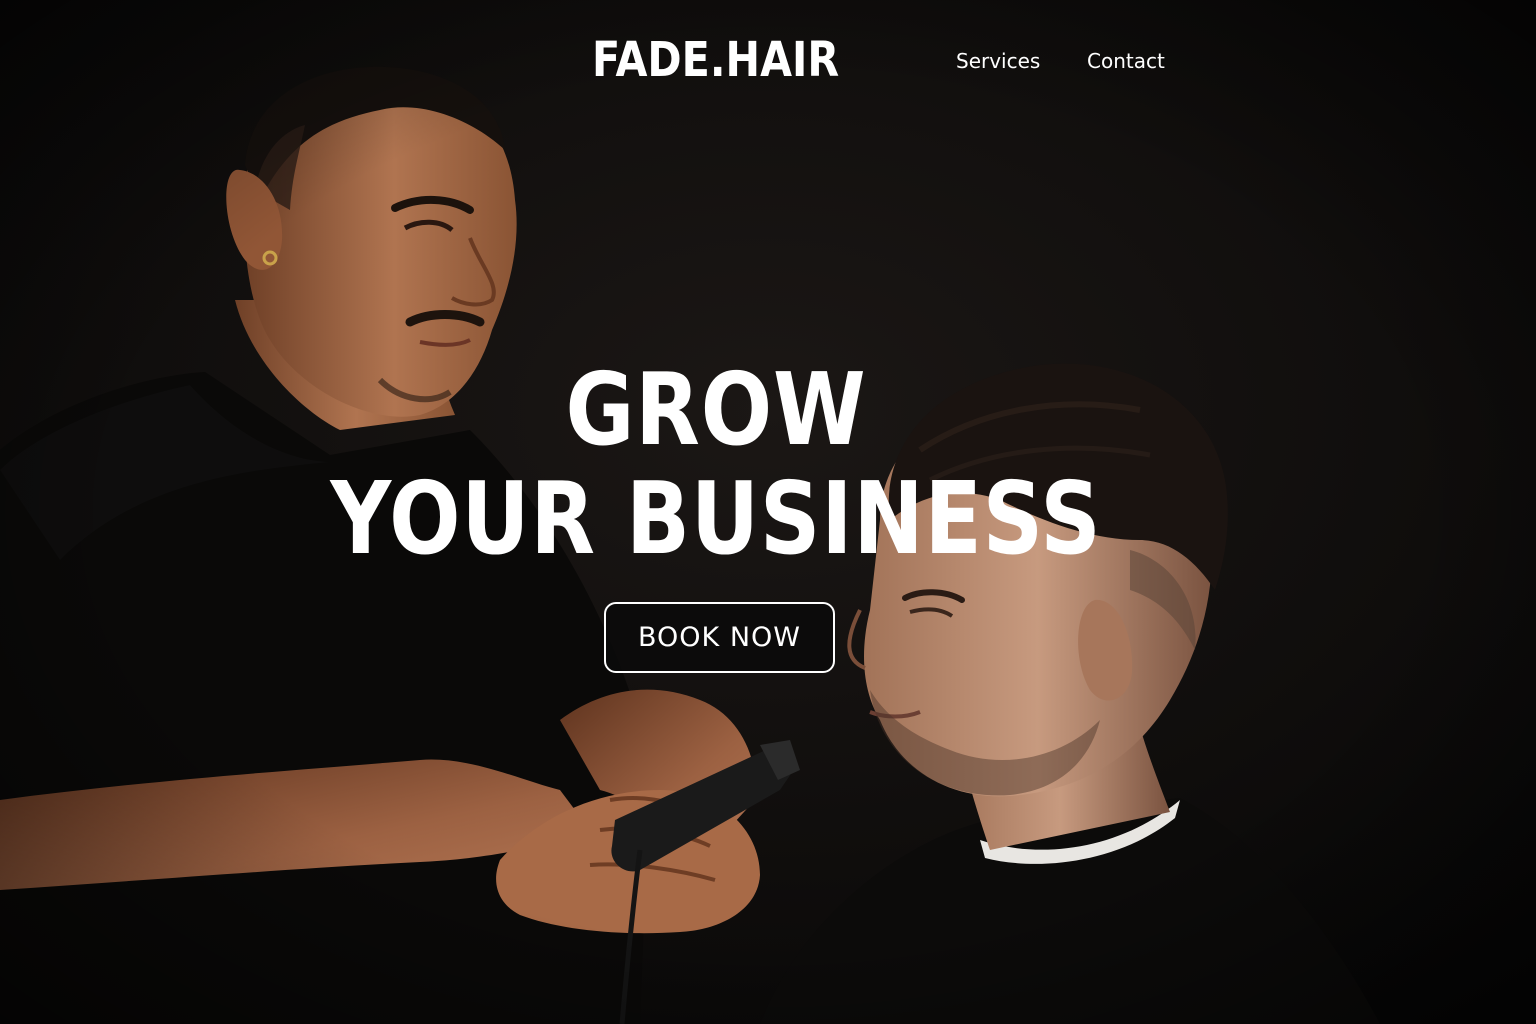 This screenshot has width=1536, height=1024. I want to click on book-now-button: BOOK NOW, so click(719, 637).